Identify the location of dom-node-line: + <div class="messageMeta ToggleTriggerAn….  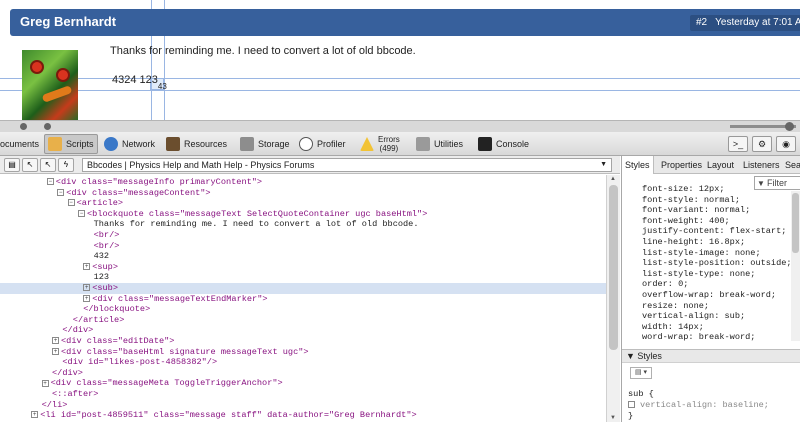
(303, 383).